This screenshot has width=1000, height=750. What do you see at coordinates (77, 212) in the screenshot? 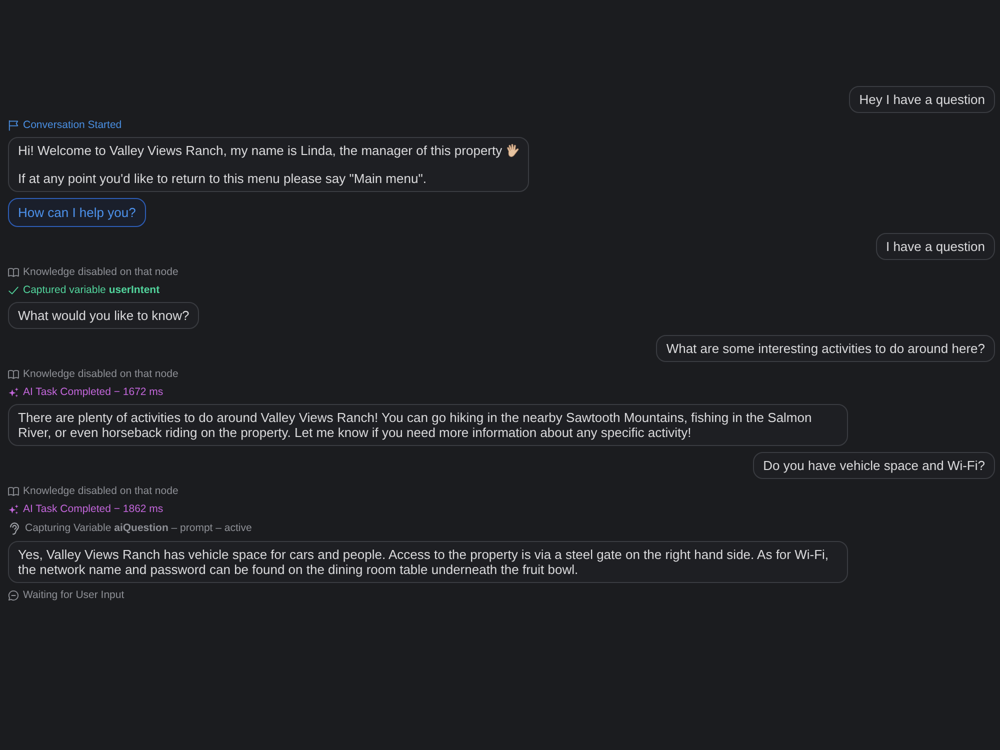
I see `quick-reply-button: How can I help you?` at bounding box center [77, 212].